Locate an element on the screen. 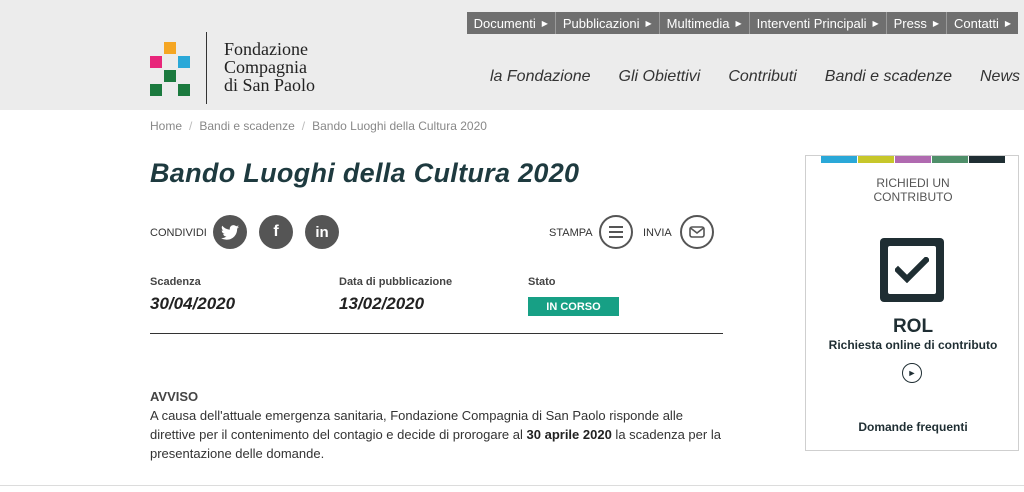 This screenshot has width=1024, height=492. site-logo: Fondazione Compagnia di San Paolo is located at coordinates (240, 69).